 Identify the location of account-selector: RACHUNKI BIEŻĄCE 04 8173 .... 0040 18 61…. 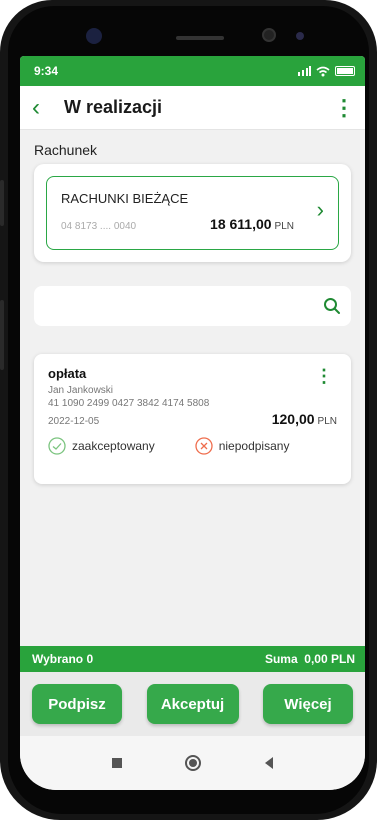
(192, 213).